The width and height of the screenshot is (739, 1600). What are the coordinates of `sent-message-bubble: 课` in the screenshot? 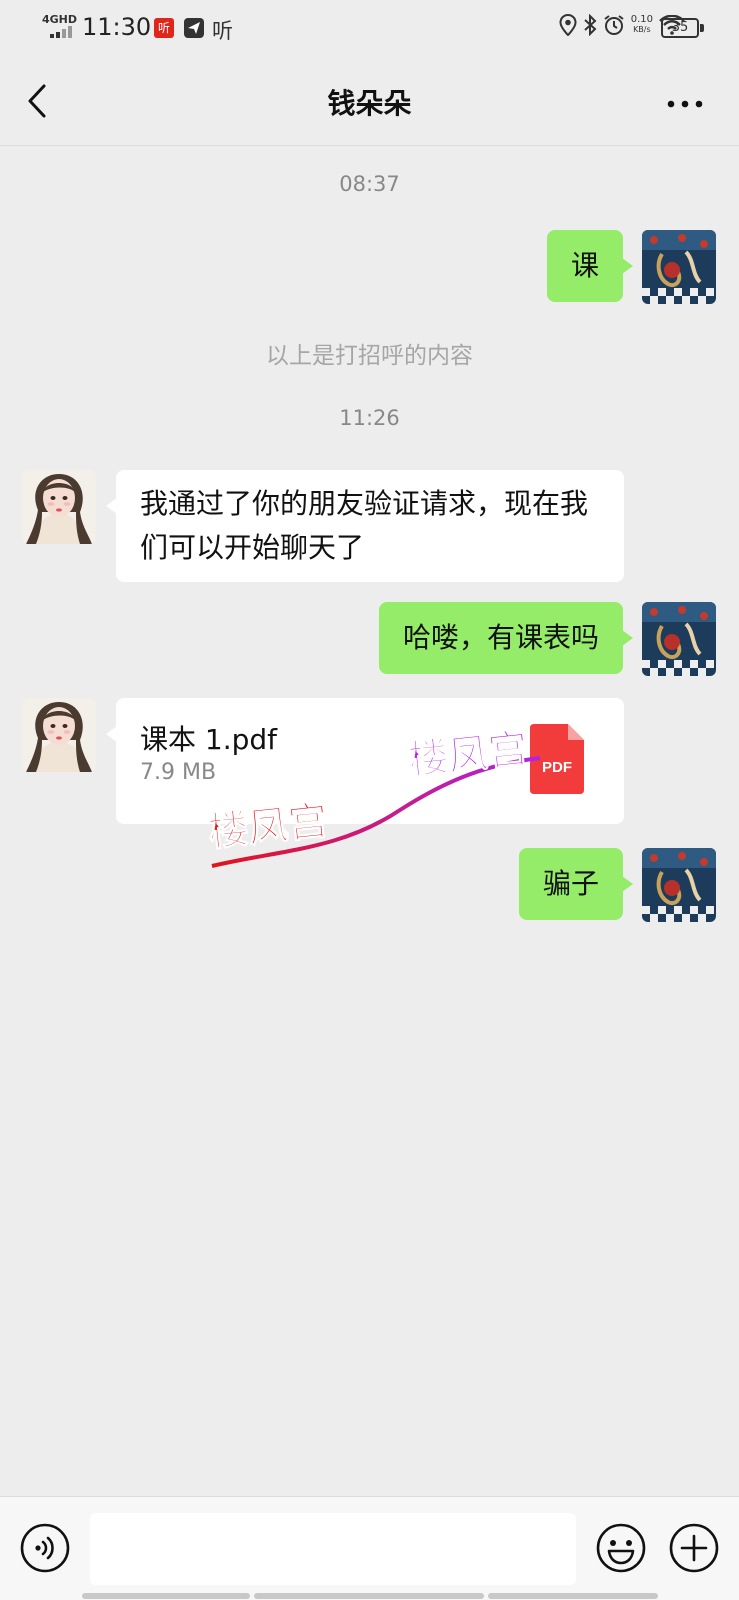 It's located at (590, 266).